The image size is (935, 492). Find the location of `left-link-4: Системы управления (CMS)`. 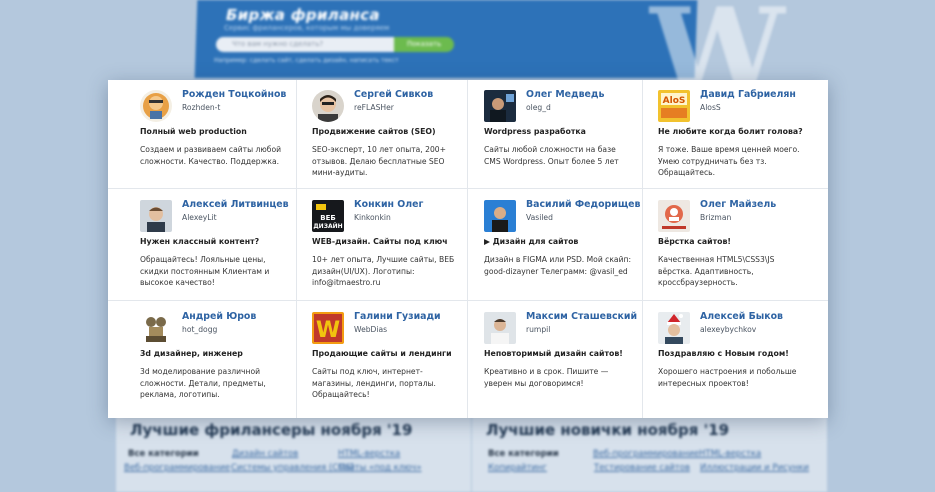

left-link-4: Системы управления (CMS) is located at coordinates (292, 468).